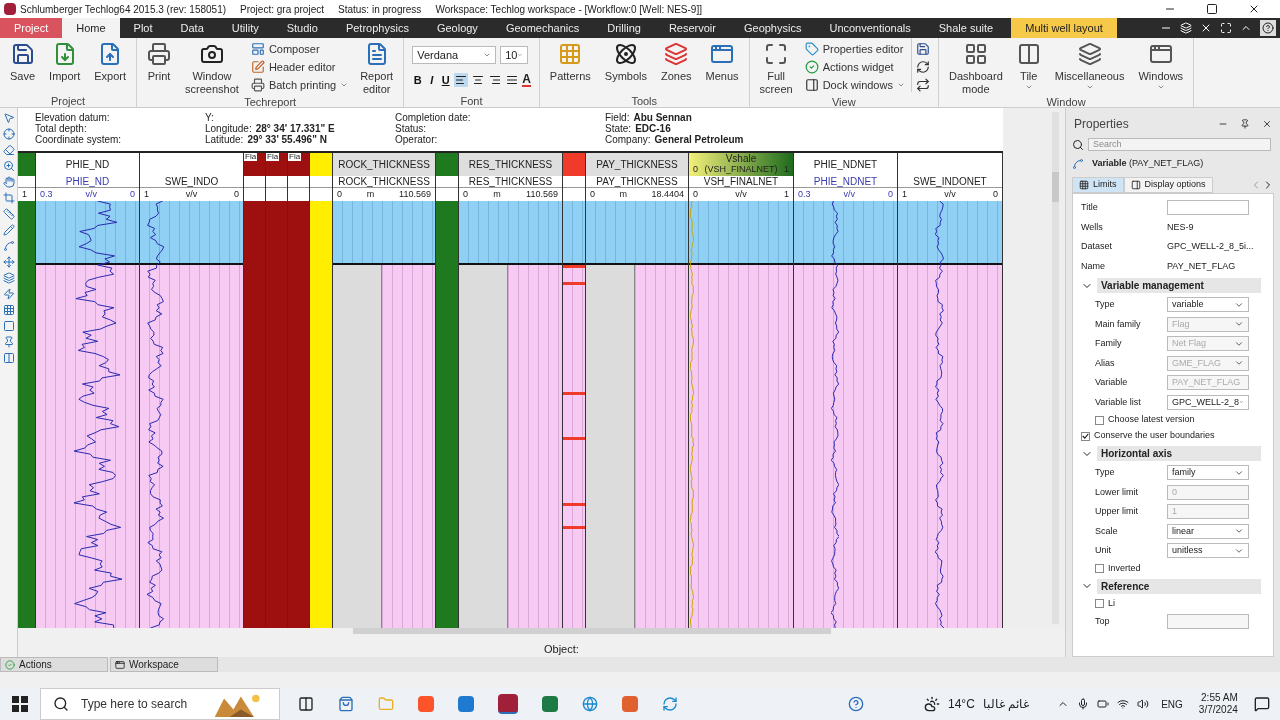 The height and width of the screenshot is (720, 1280). What do you see at coordinates (975, 67) in the screenshot?
I see `ribbon-button: Dashboard mode` at bounding box center [975, 67].